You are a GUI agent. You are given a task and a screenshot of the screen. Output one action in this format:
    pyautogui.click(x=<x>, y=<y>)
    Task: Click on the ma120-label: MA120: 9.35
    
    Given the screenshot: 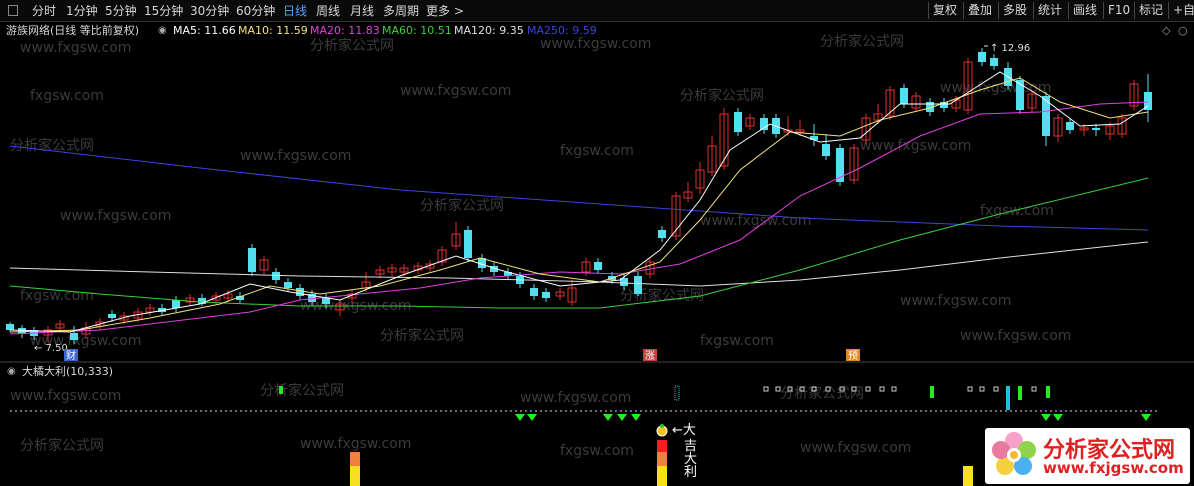 What is the action you would take?
    pyautogui.click(x=489, y=30)
    